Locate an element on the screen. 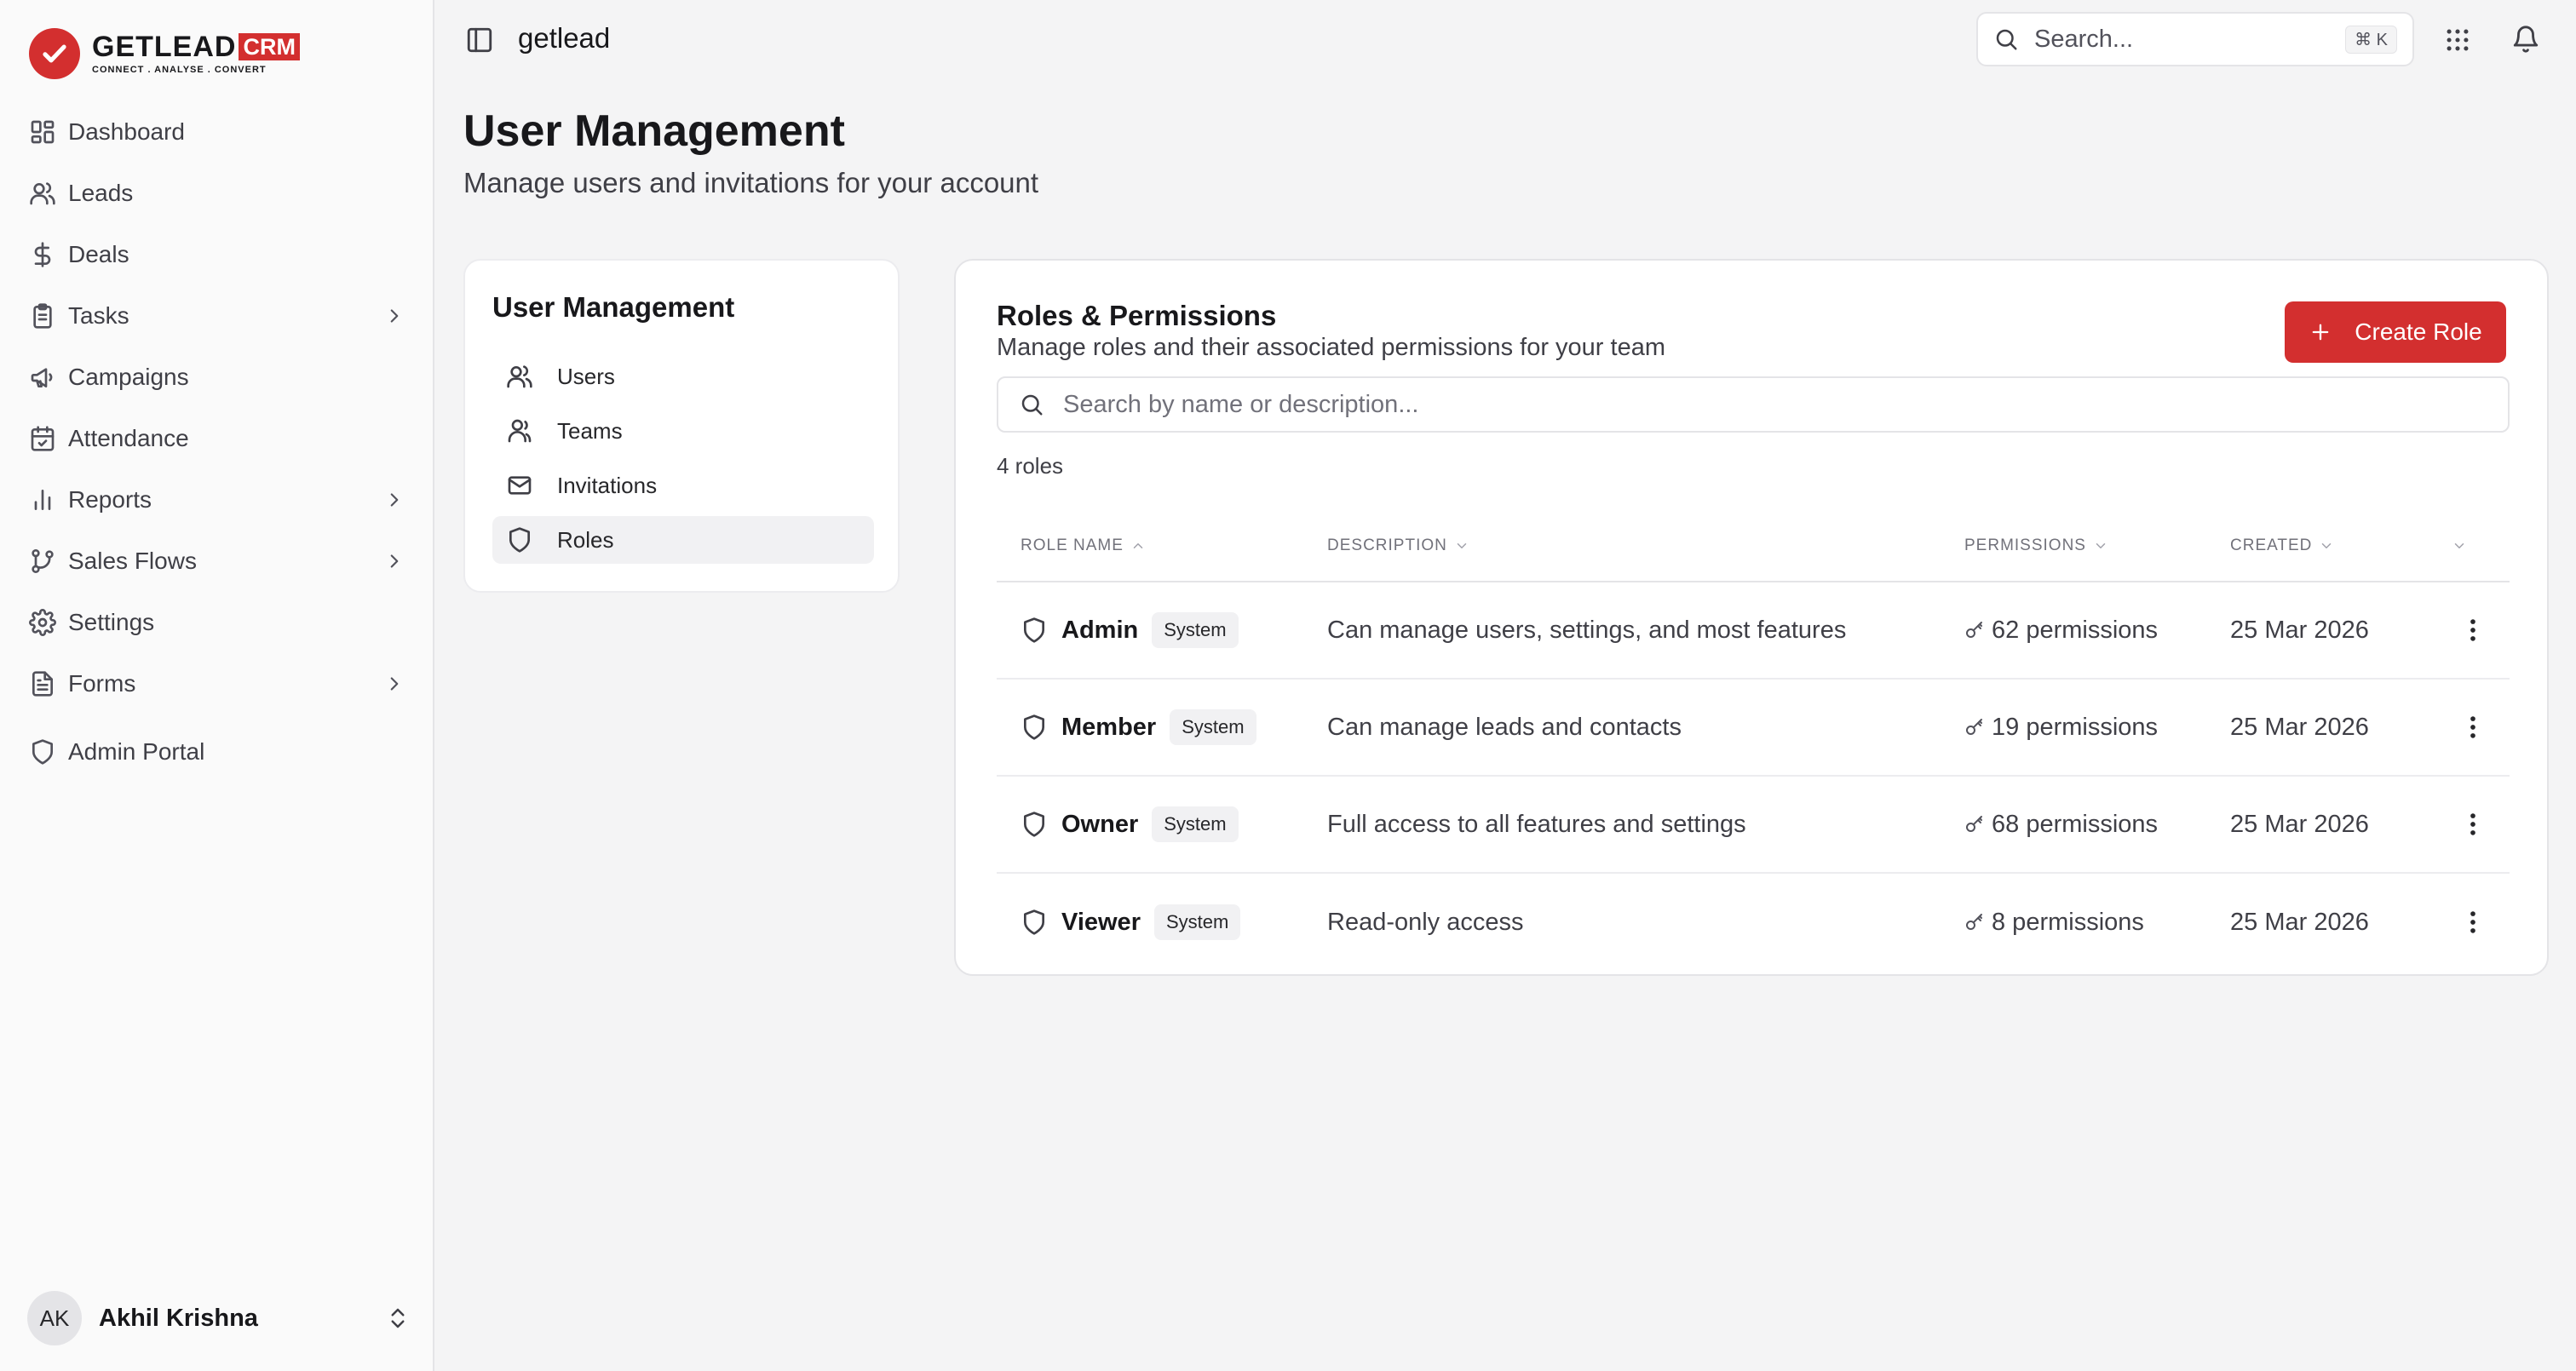  sidebar-item-forms: Forms is located at coordinates (217, 683).